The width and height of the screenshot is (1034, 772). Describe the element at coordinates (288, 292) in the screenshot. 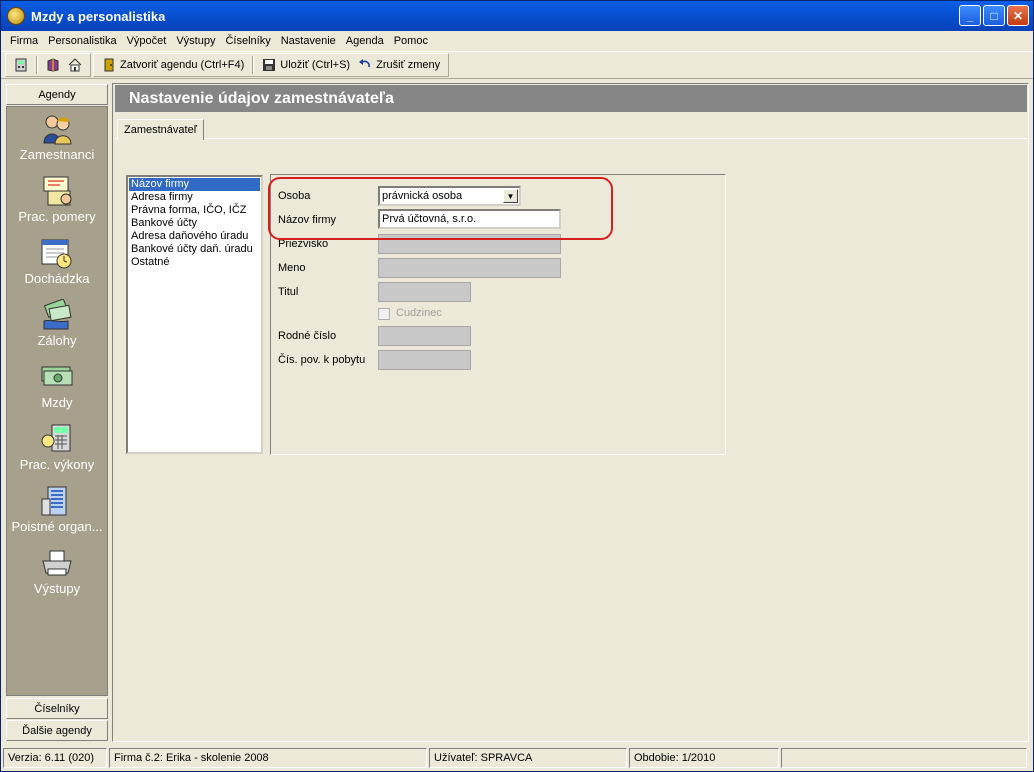

I see `titul-label: Titul` at that location.